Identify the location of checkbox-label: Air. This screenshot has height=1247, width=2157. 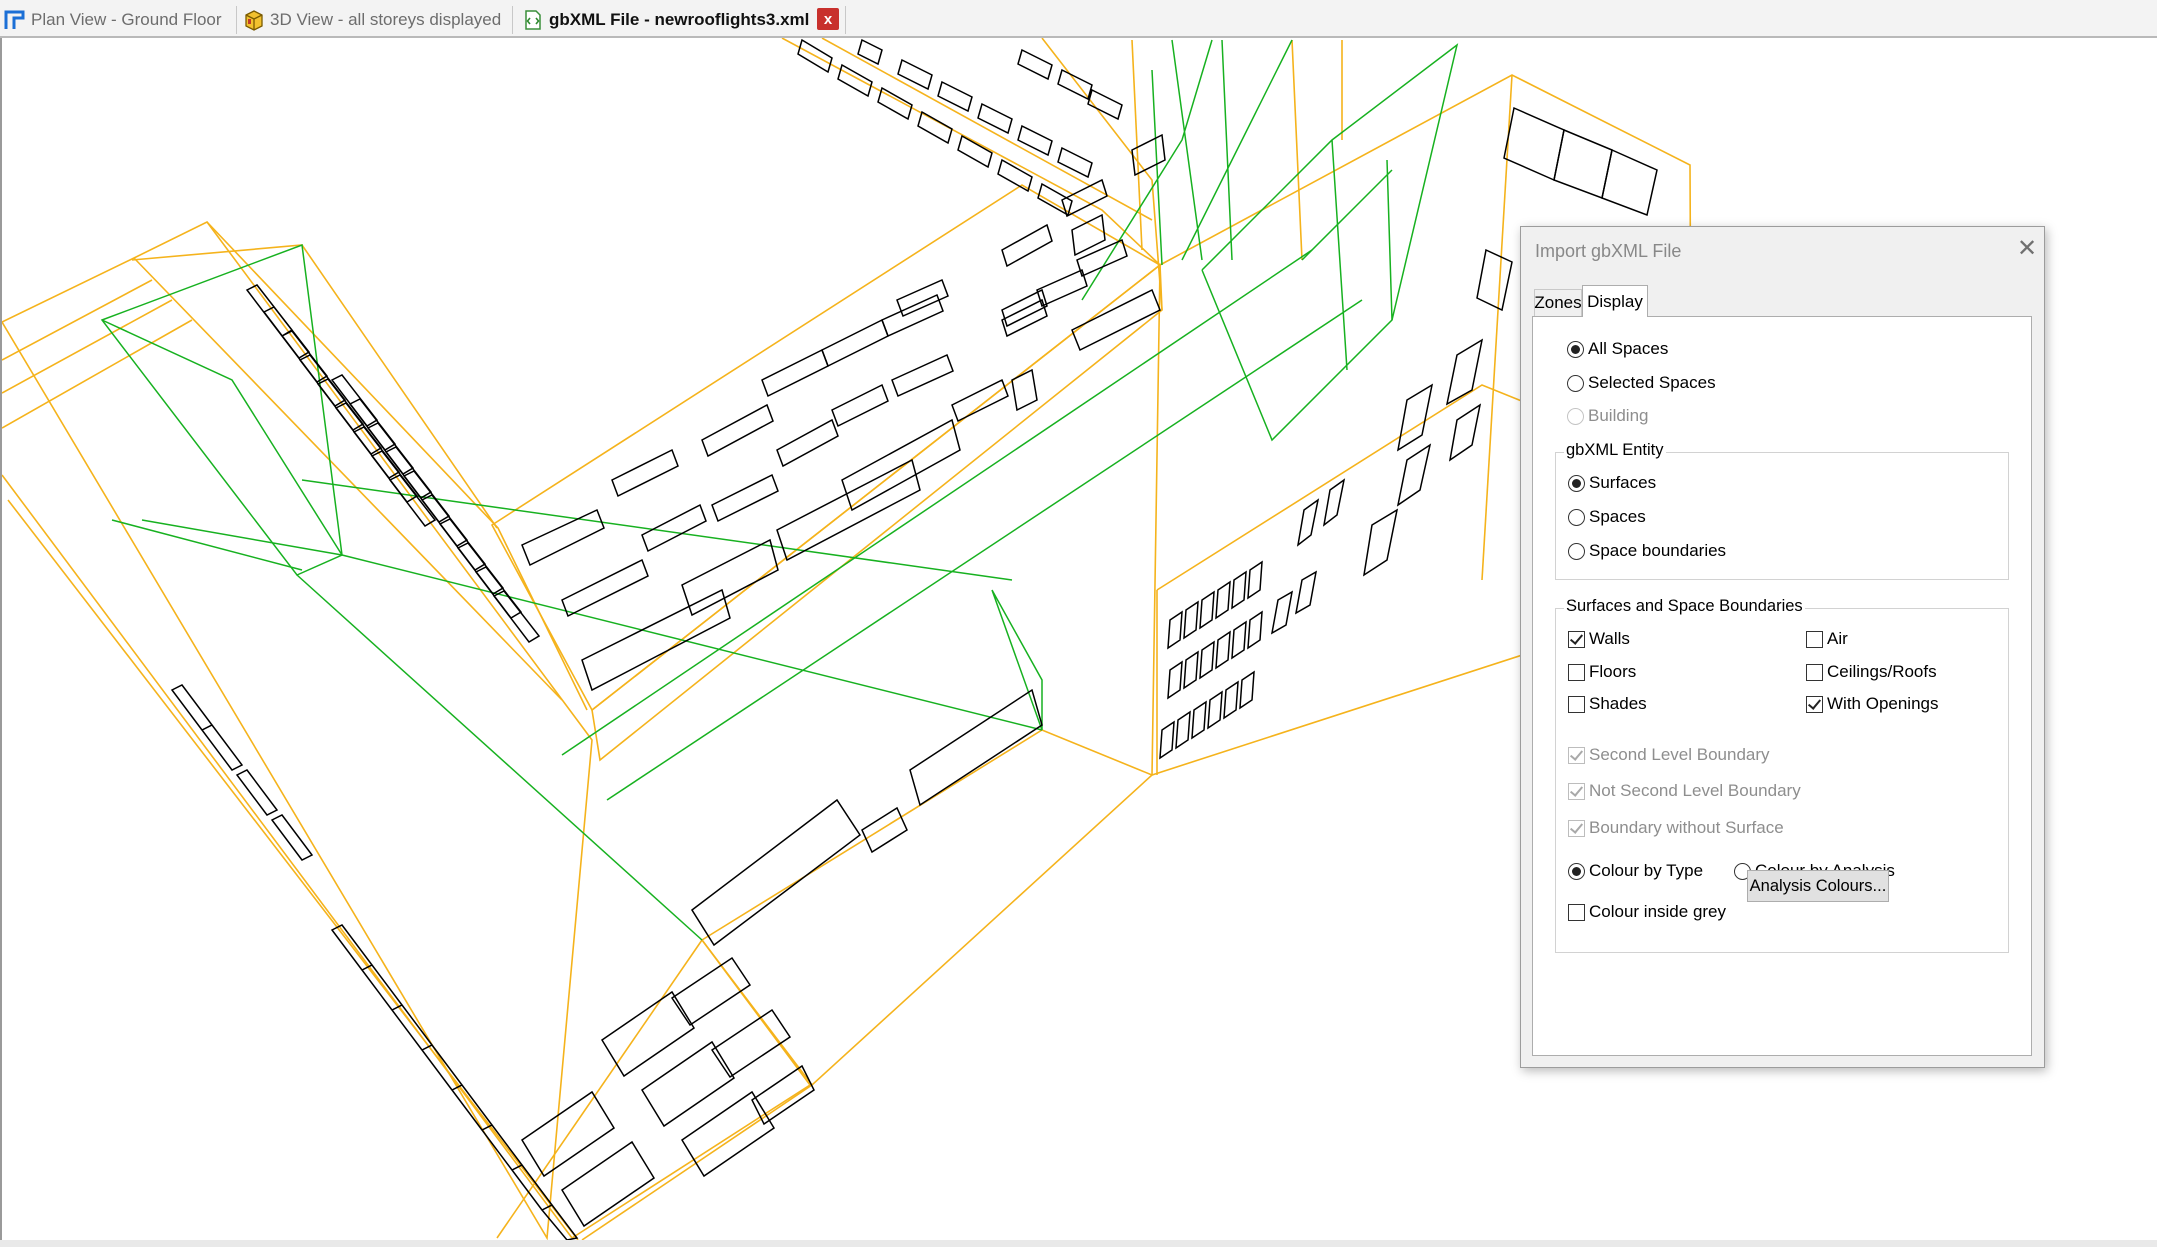
(1837, 638).